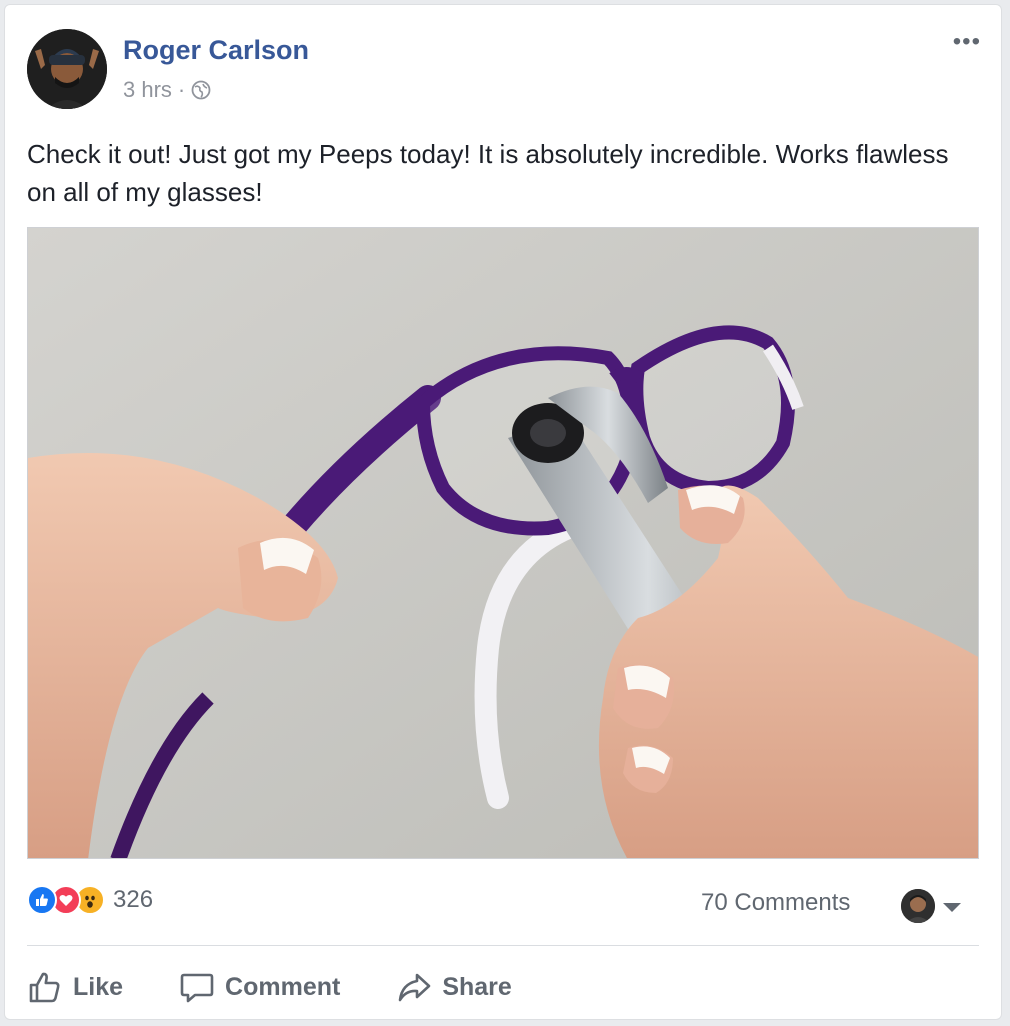 The image size is (1010, 1026). What do you see at coordinates (42, 900) in the screenshot?
I see `like-reaction-icon` at bounding box center [42, 900].